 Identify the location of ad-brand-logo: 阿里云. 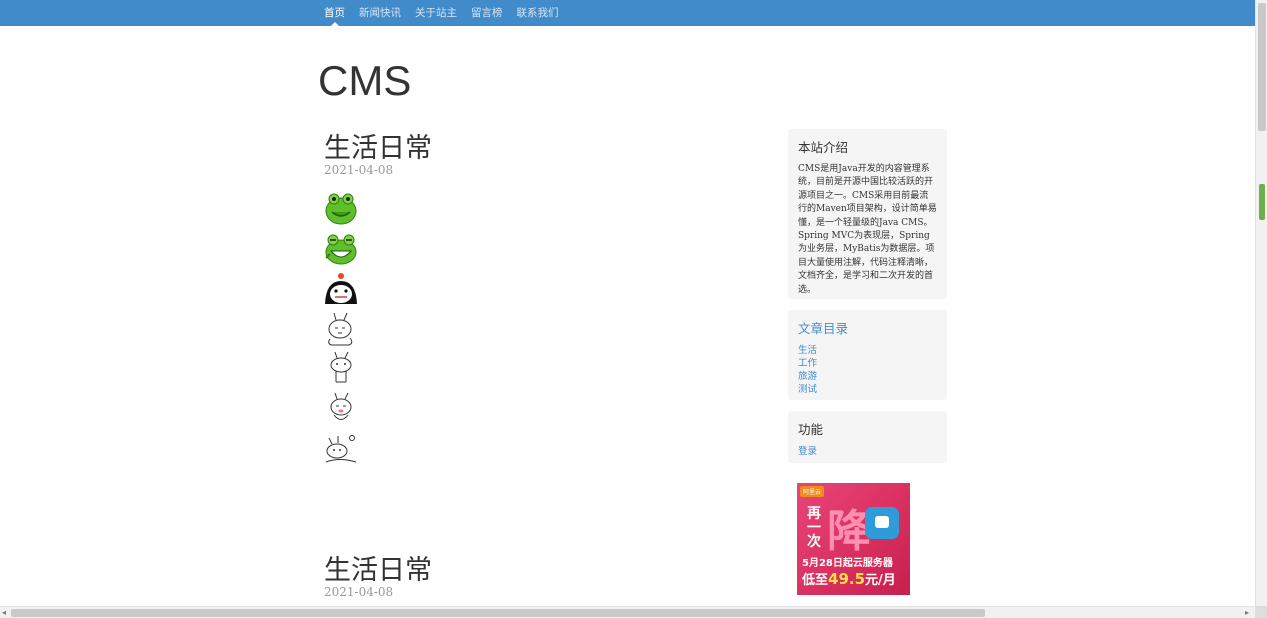
(812, 491).